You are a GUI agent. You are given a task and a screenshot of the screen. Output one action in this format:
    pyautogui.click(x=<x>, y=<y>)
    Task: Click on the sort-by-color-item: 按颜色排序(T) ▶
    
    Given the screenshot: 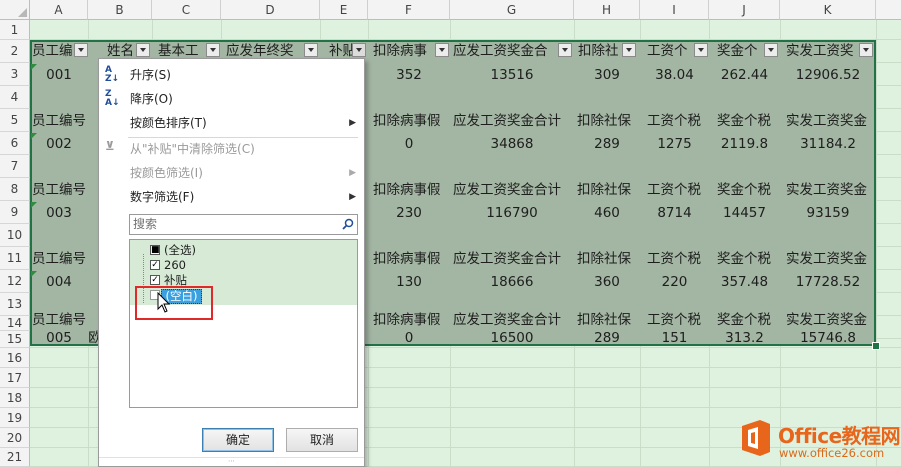 What is the action you would take?
    pyautogui.click(x=231, y=123)
    